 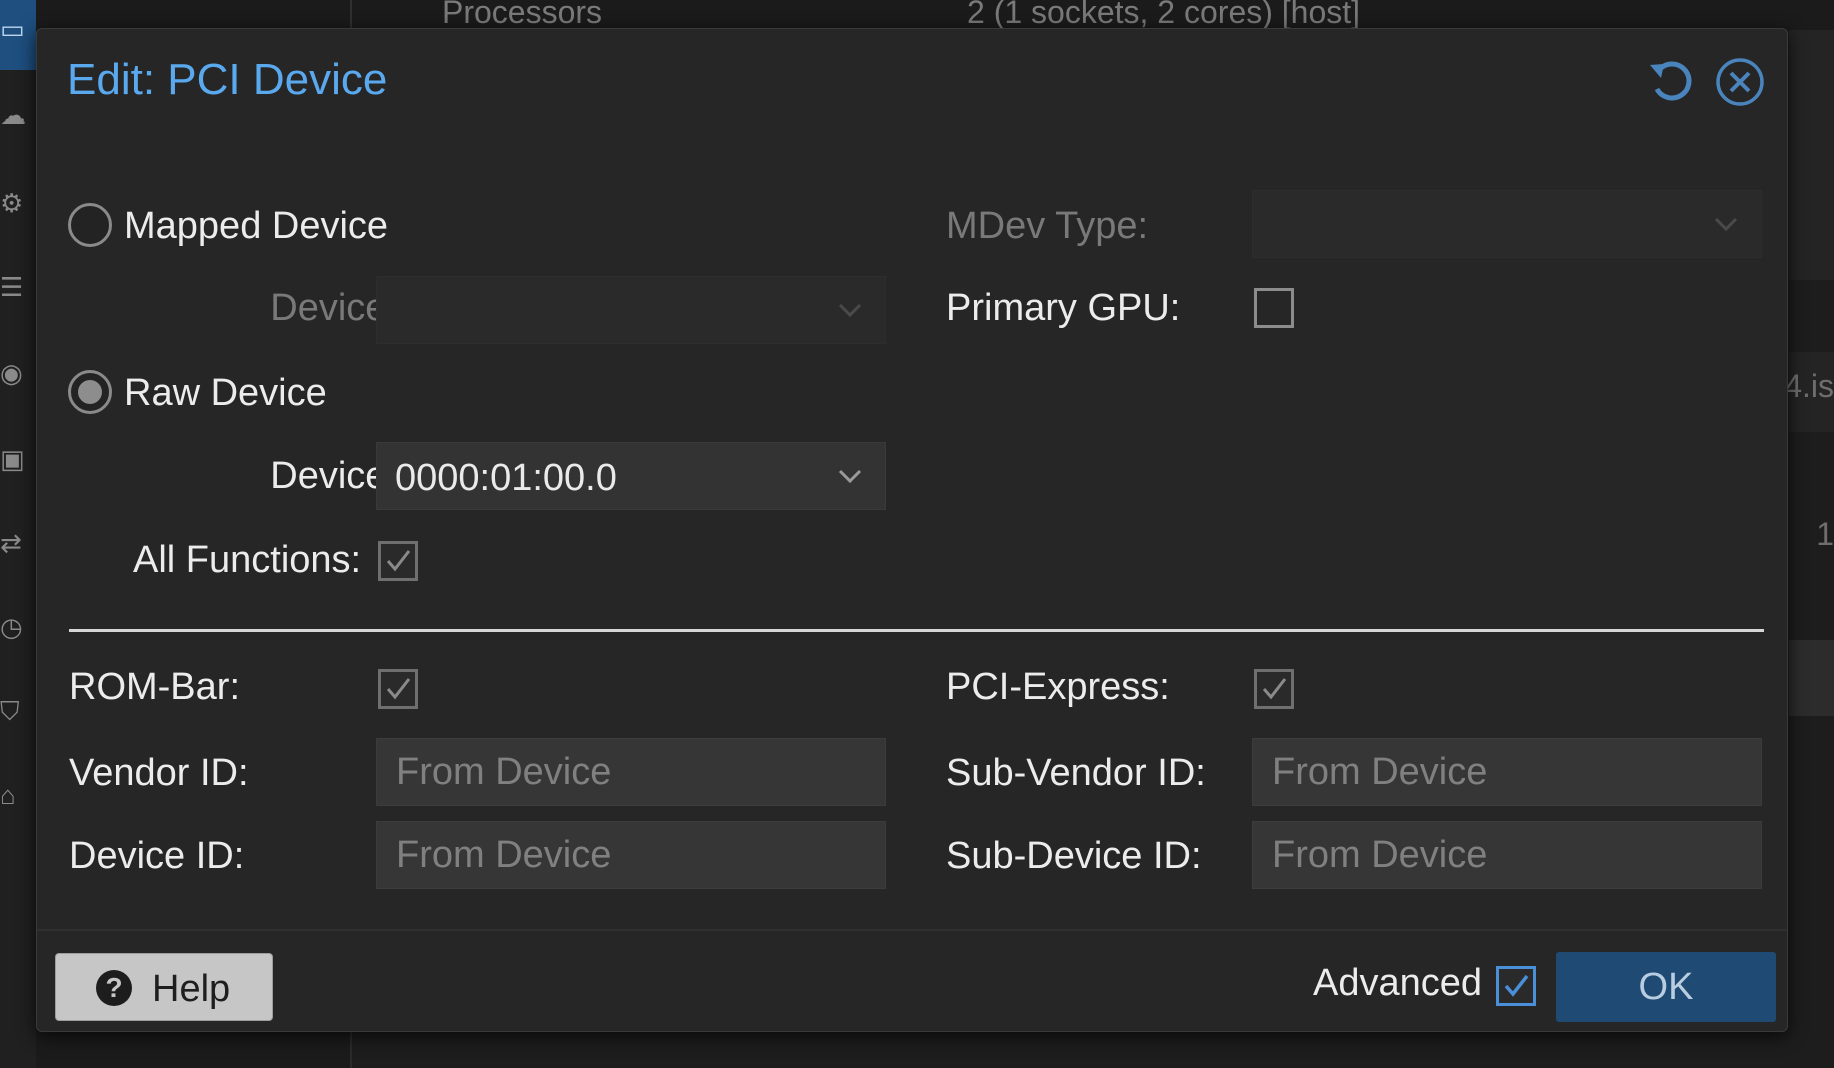 I want to click on sub-device-id-label: Sub-Device ID:, so click(x=1074, y=856).